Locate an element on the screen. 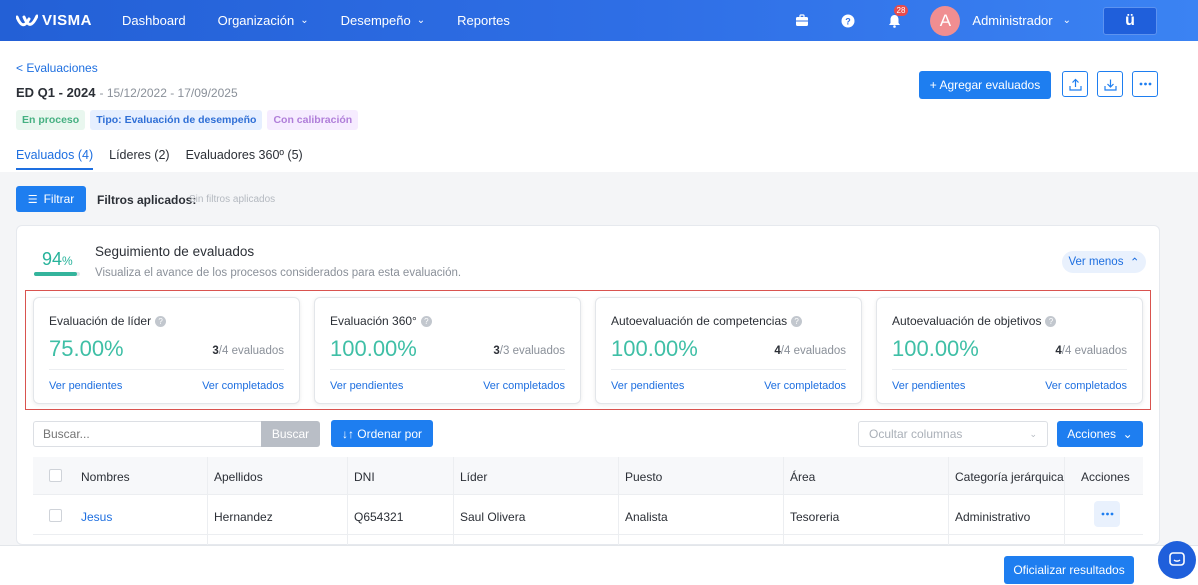  column-header-dni: DNI is located at coordinates (364, 477).